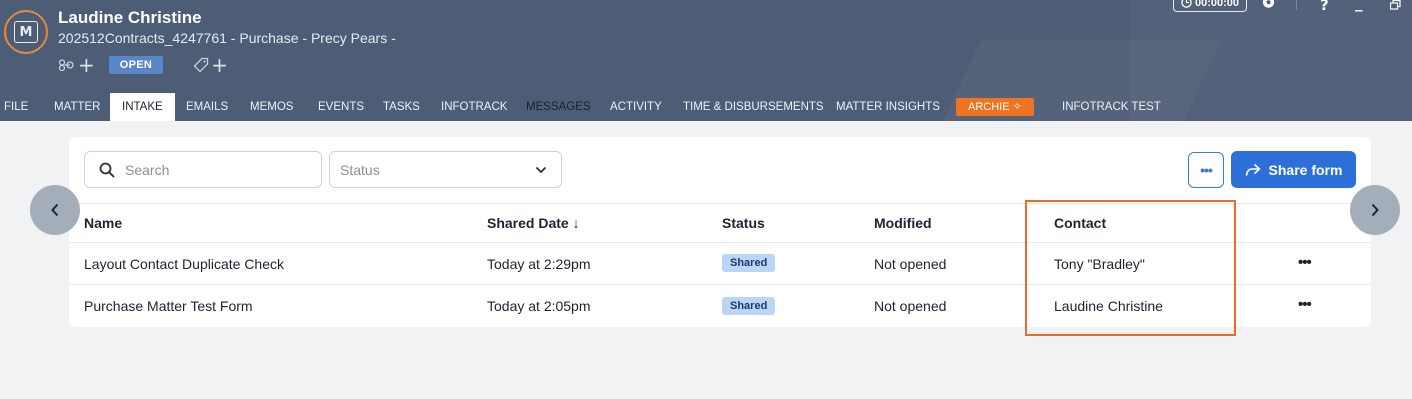  Describe the element at coordinates (1359, 6) in the screenshot. I see `minimize-button: _` at that location.